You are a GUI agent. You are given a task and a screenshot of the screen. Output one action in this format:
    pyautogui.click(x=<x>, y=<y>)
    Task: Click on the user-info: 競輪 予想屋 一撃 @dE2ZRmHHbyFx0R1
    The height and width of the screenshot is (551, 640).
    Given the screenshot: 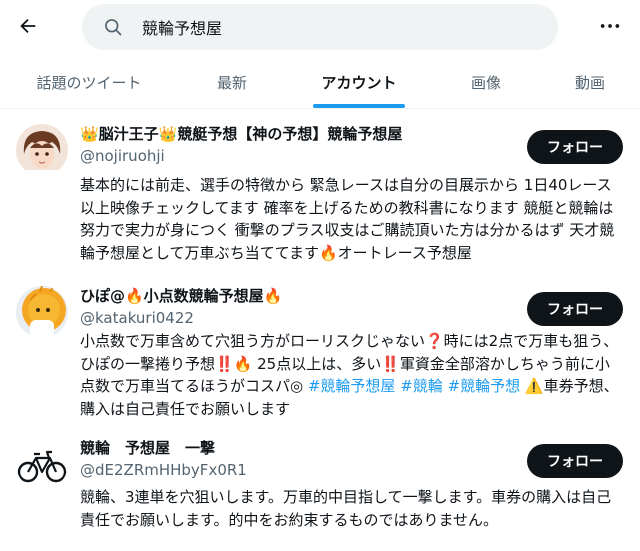 What is the action you would take?
    pyautogui.click(x=295, y=459)
    